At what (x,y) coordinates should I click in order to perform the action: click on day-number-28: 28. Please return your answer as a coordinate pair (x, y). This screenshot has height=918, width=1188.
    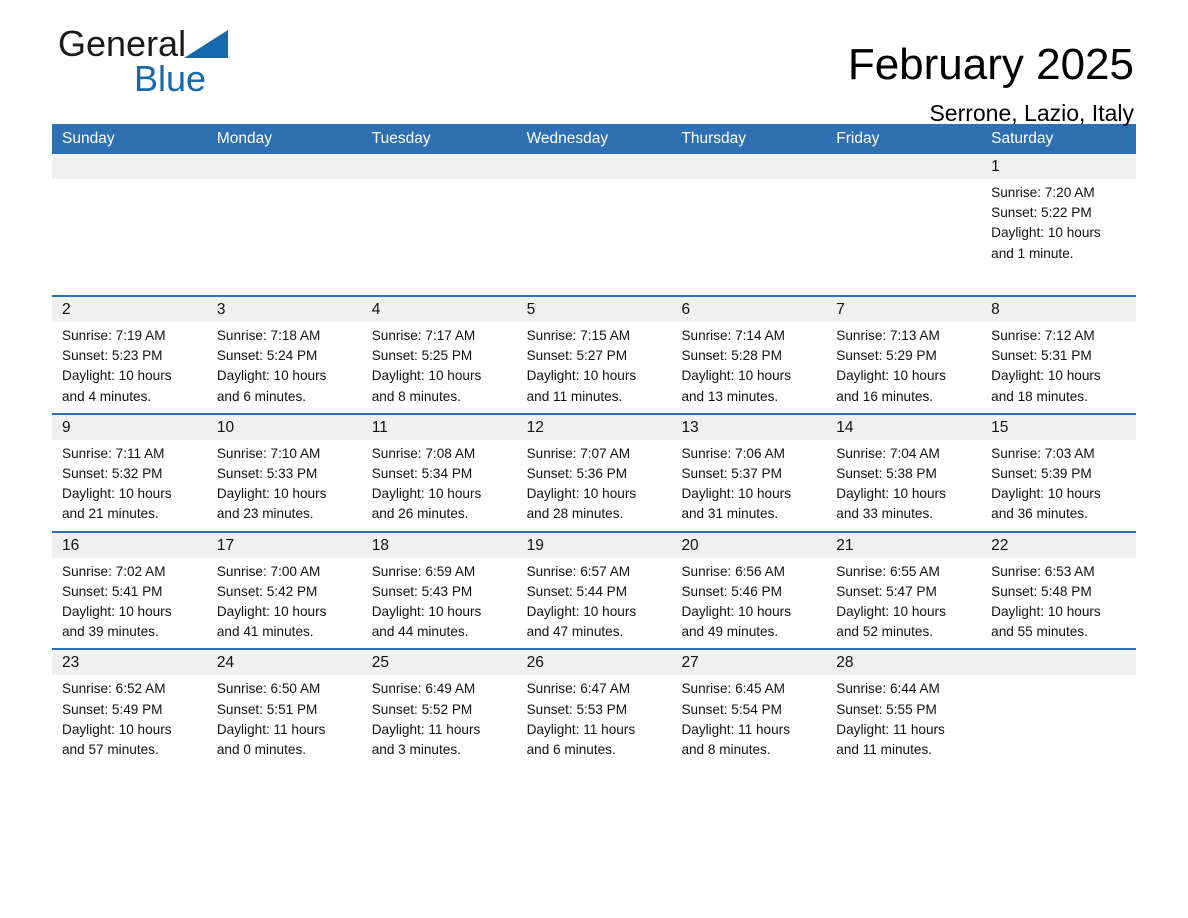
    Looking at the image, I should click on (903, 662).